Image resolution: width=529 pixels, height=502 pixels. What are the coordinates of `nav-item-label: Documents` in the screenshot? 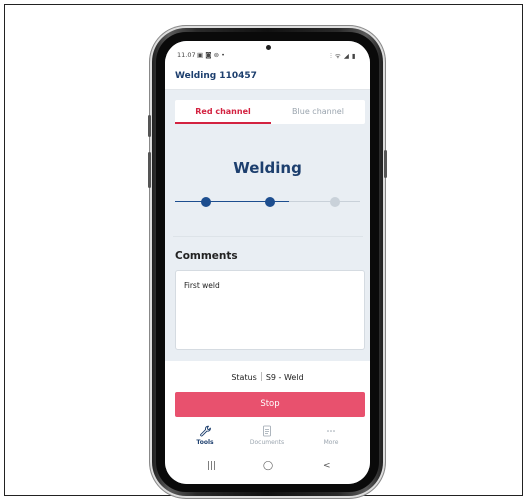 It's located at (267, 442).